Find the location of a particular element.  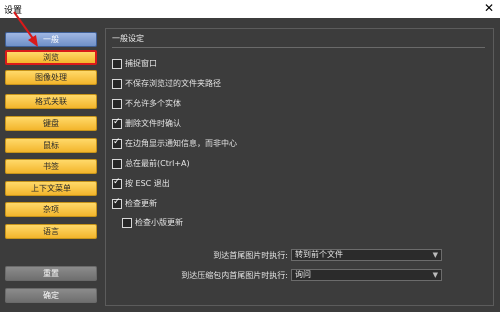

sidebar-item-mouse: 鼠标 is located at coordinates (51, 145).